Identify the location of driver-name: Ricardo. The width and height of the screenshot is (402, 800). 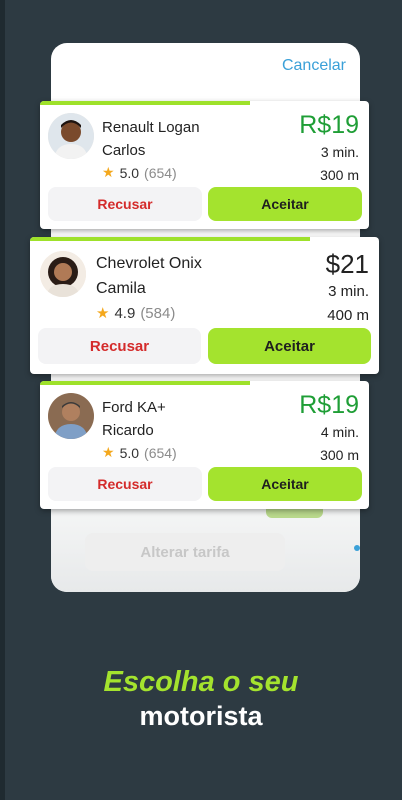
(128, 430).